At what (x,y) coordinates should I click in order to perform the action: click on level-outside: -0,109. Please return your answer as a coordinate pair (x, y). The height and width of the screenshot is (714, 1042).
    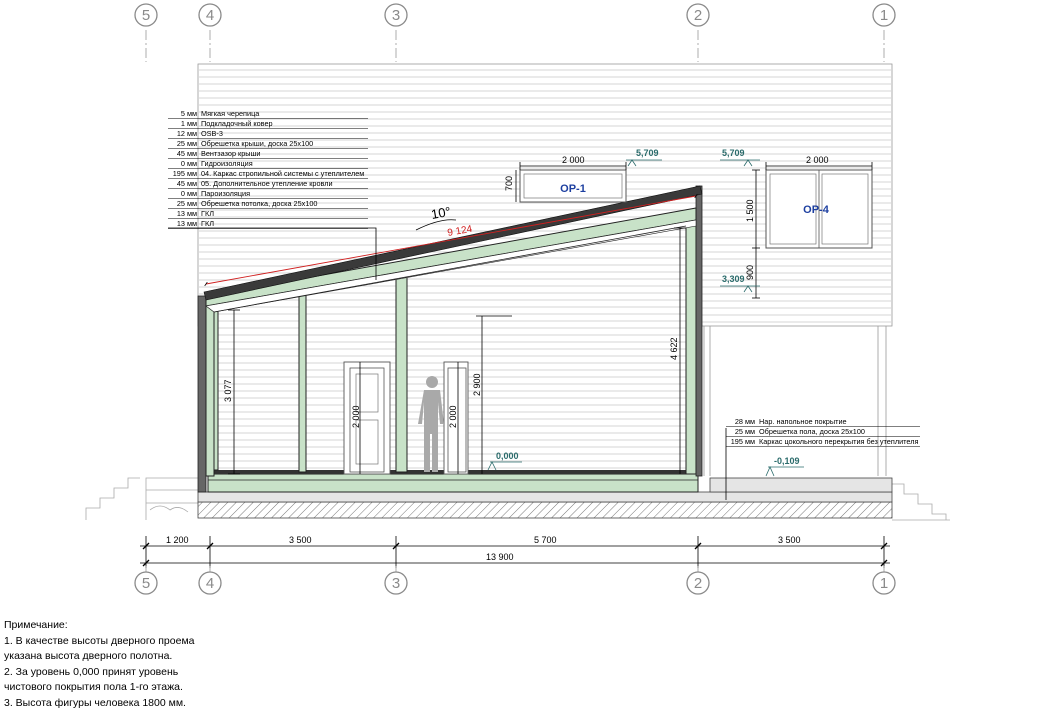
    Looking at the image, I should click on (787, 461).